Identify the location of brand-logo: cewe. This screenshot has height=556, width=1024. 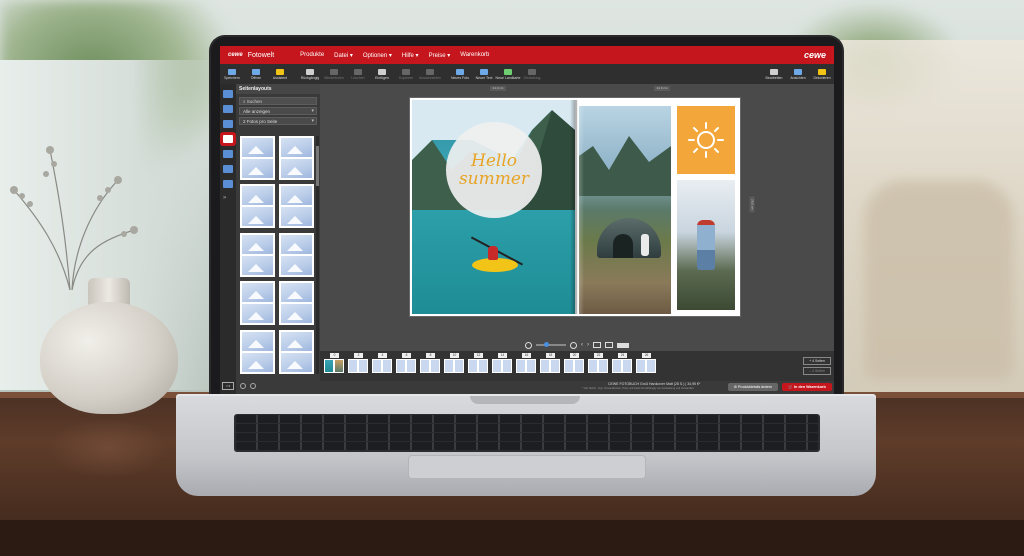
(235, 55).